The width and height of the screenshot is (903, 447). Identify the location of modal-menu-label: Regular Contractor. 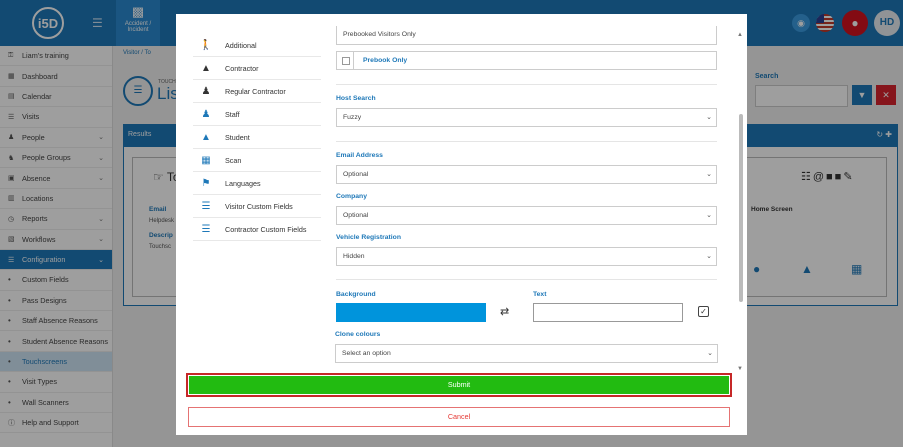
(255, 91).